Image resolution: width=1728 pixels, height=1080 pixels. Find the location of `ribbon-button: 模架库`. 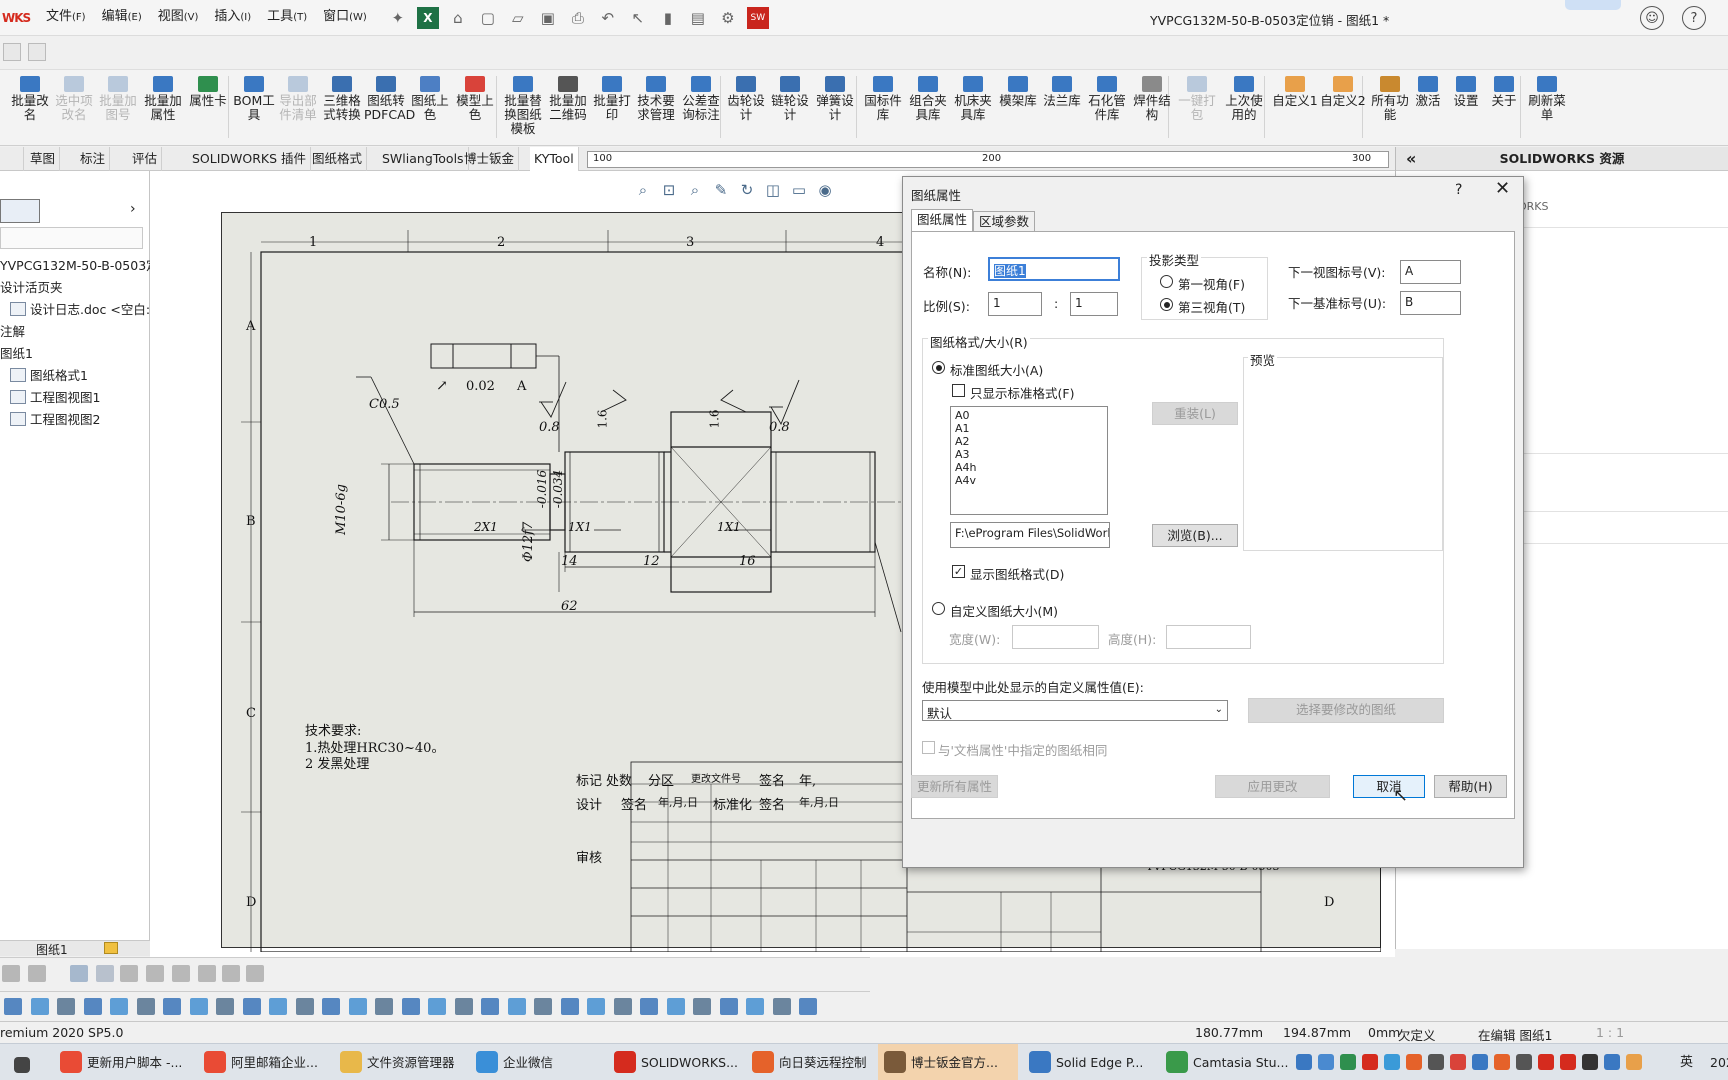

ribbon-button: 模架库 is located at coordinates (1018, 91).